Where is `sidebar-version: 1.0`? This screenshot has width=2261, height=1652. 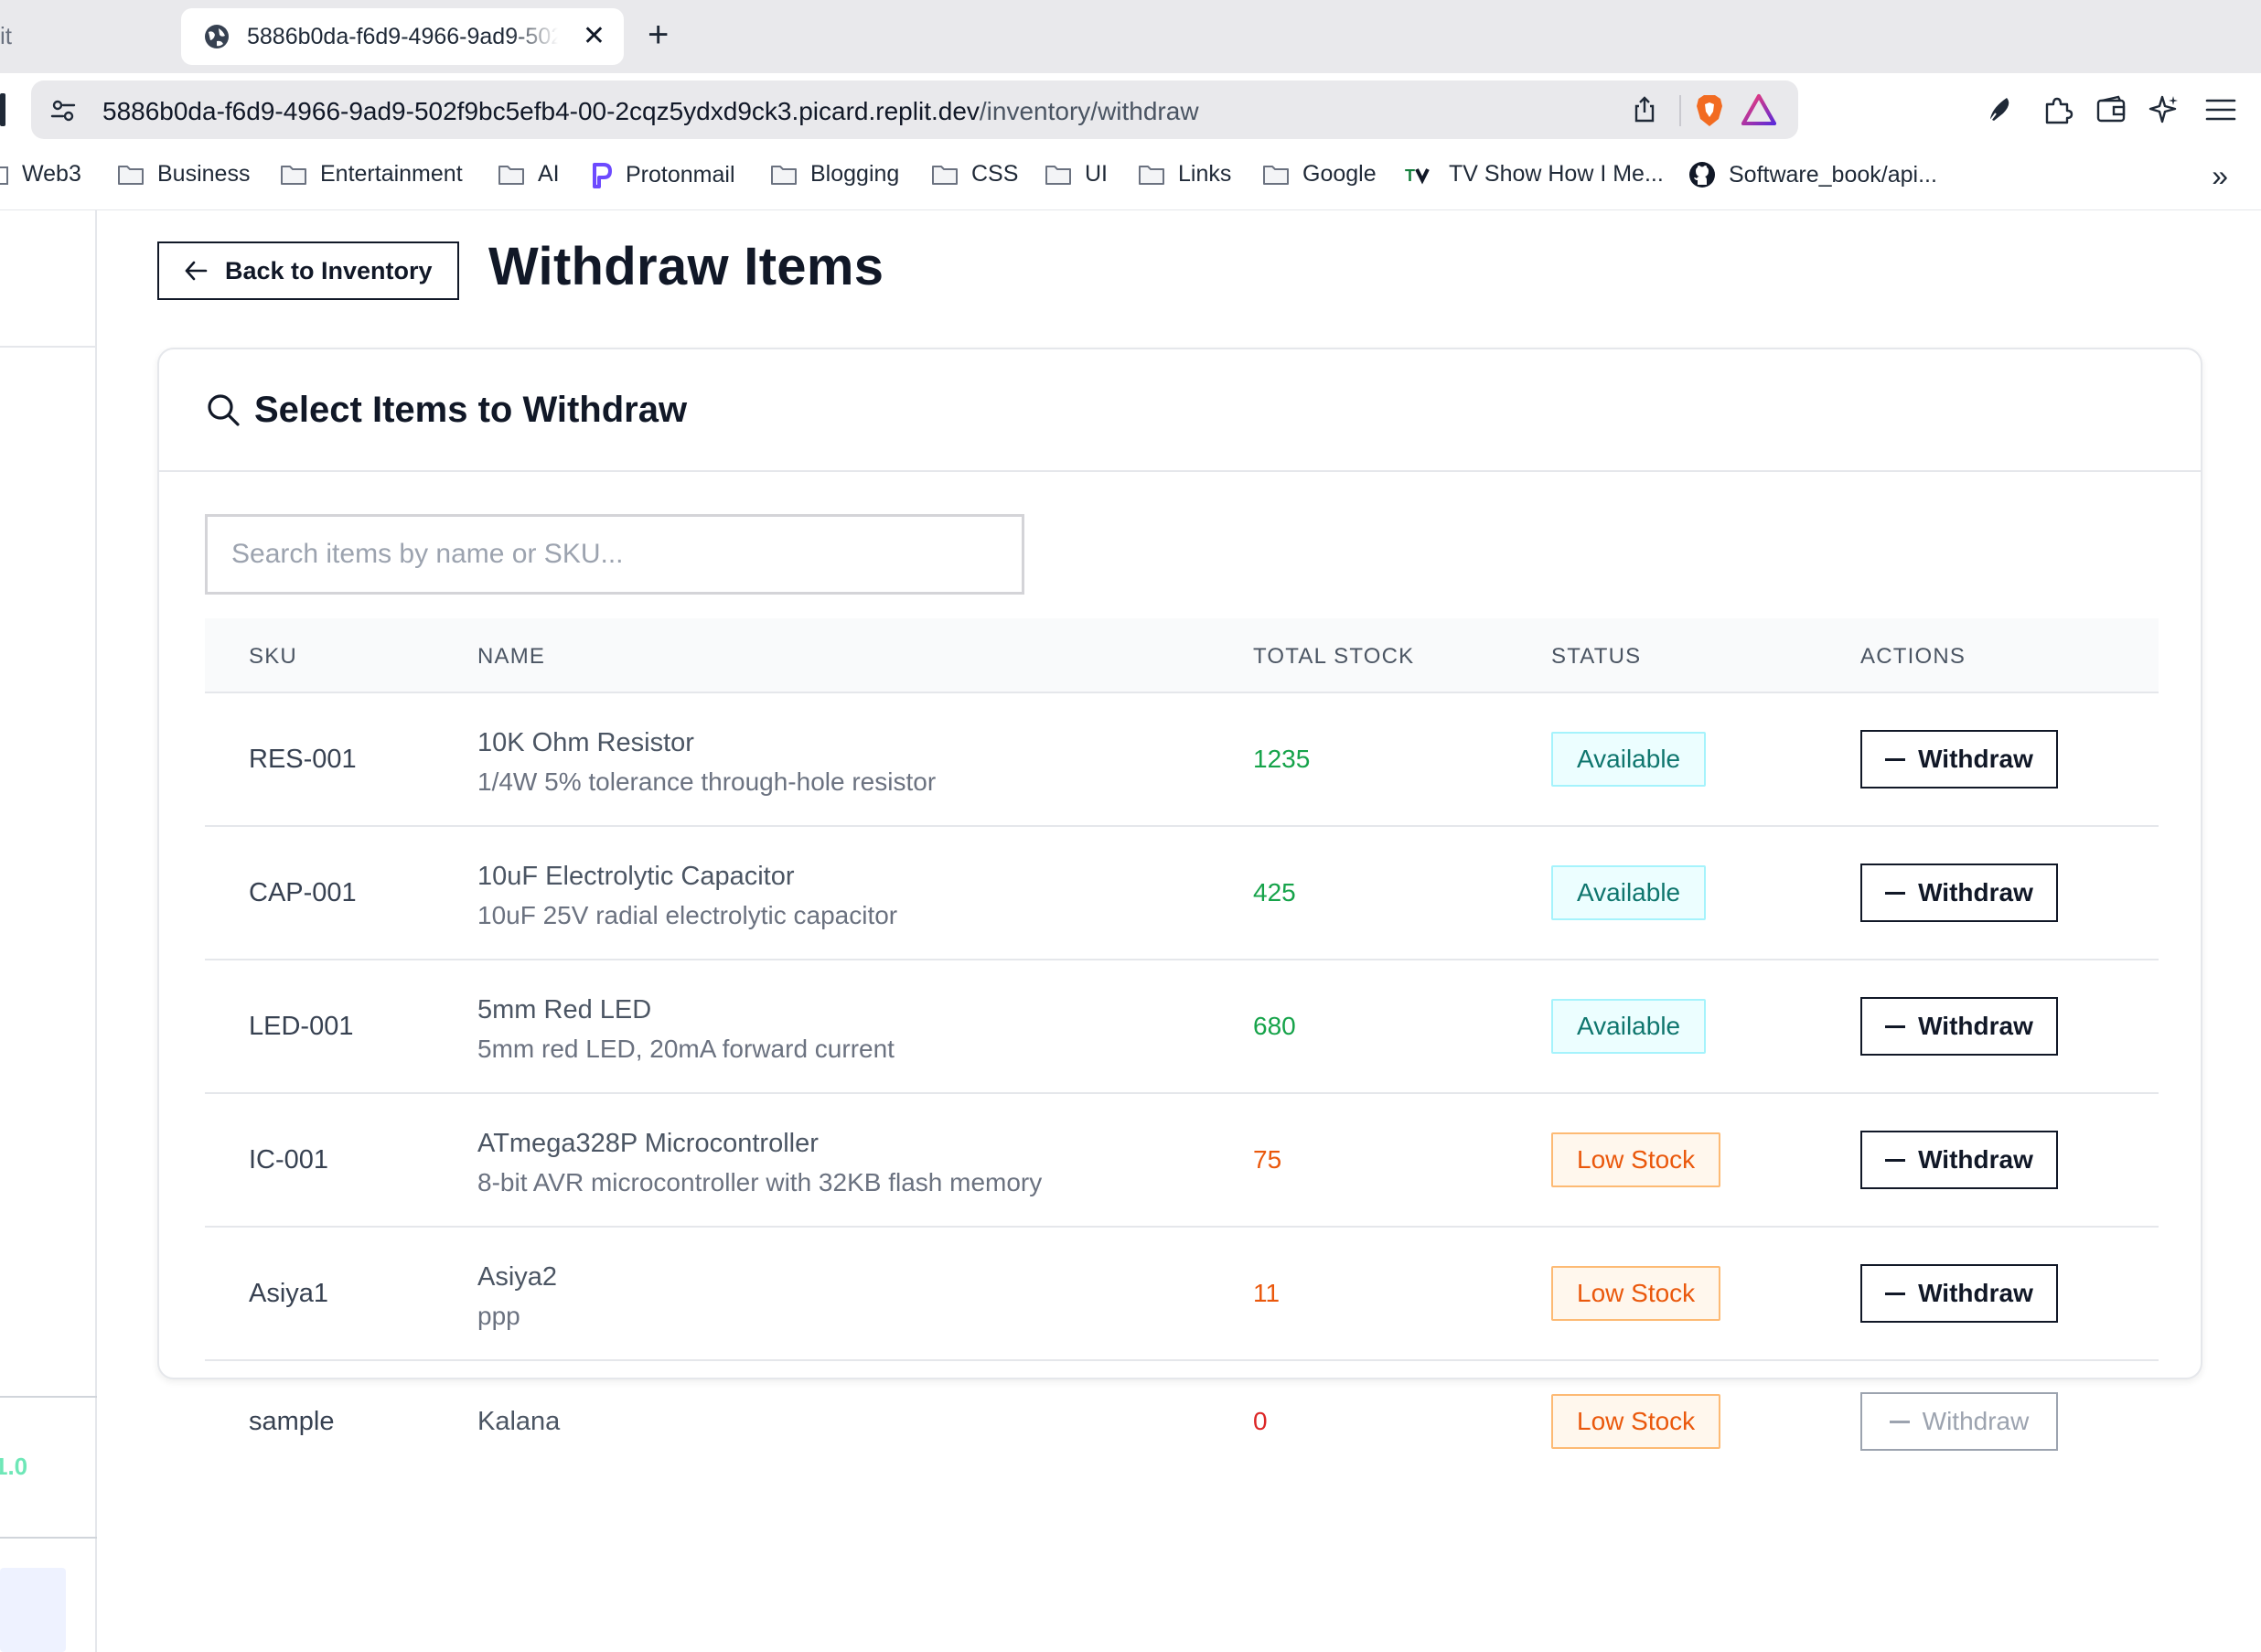
sidebar-version: 1.0 is located at coordinates (14, 1466).